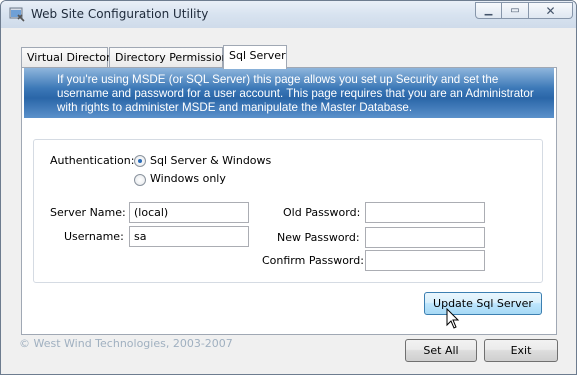  I want to click on minimize-icon: ▁, so click(488, 10).